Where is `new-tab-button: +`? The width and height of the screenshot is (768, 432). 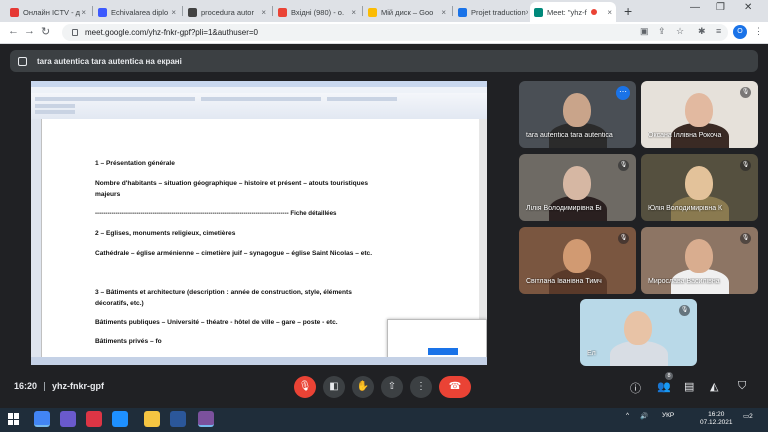
new-tab-button: + is located at coordinates (628, 11).